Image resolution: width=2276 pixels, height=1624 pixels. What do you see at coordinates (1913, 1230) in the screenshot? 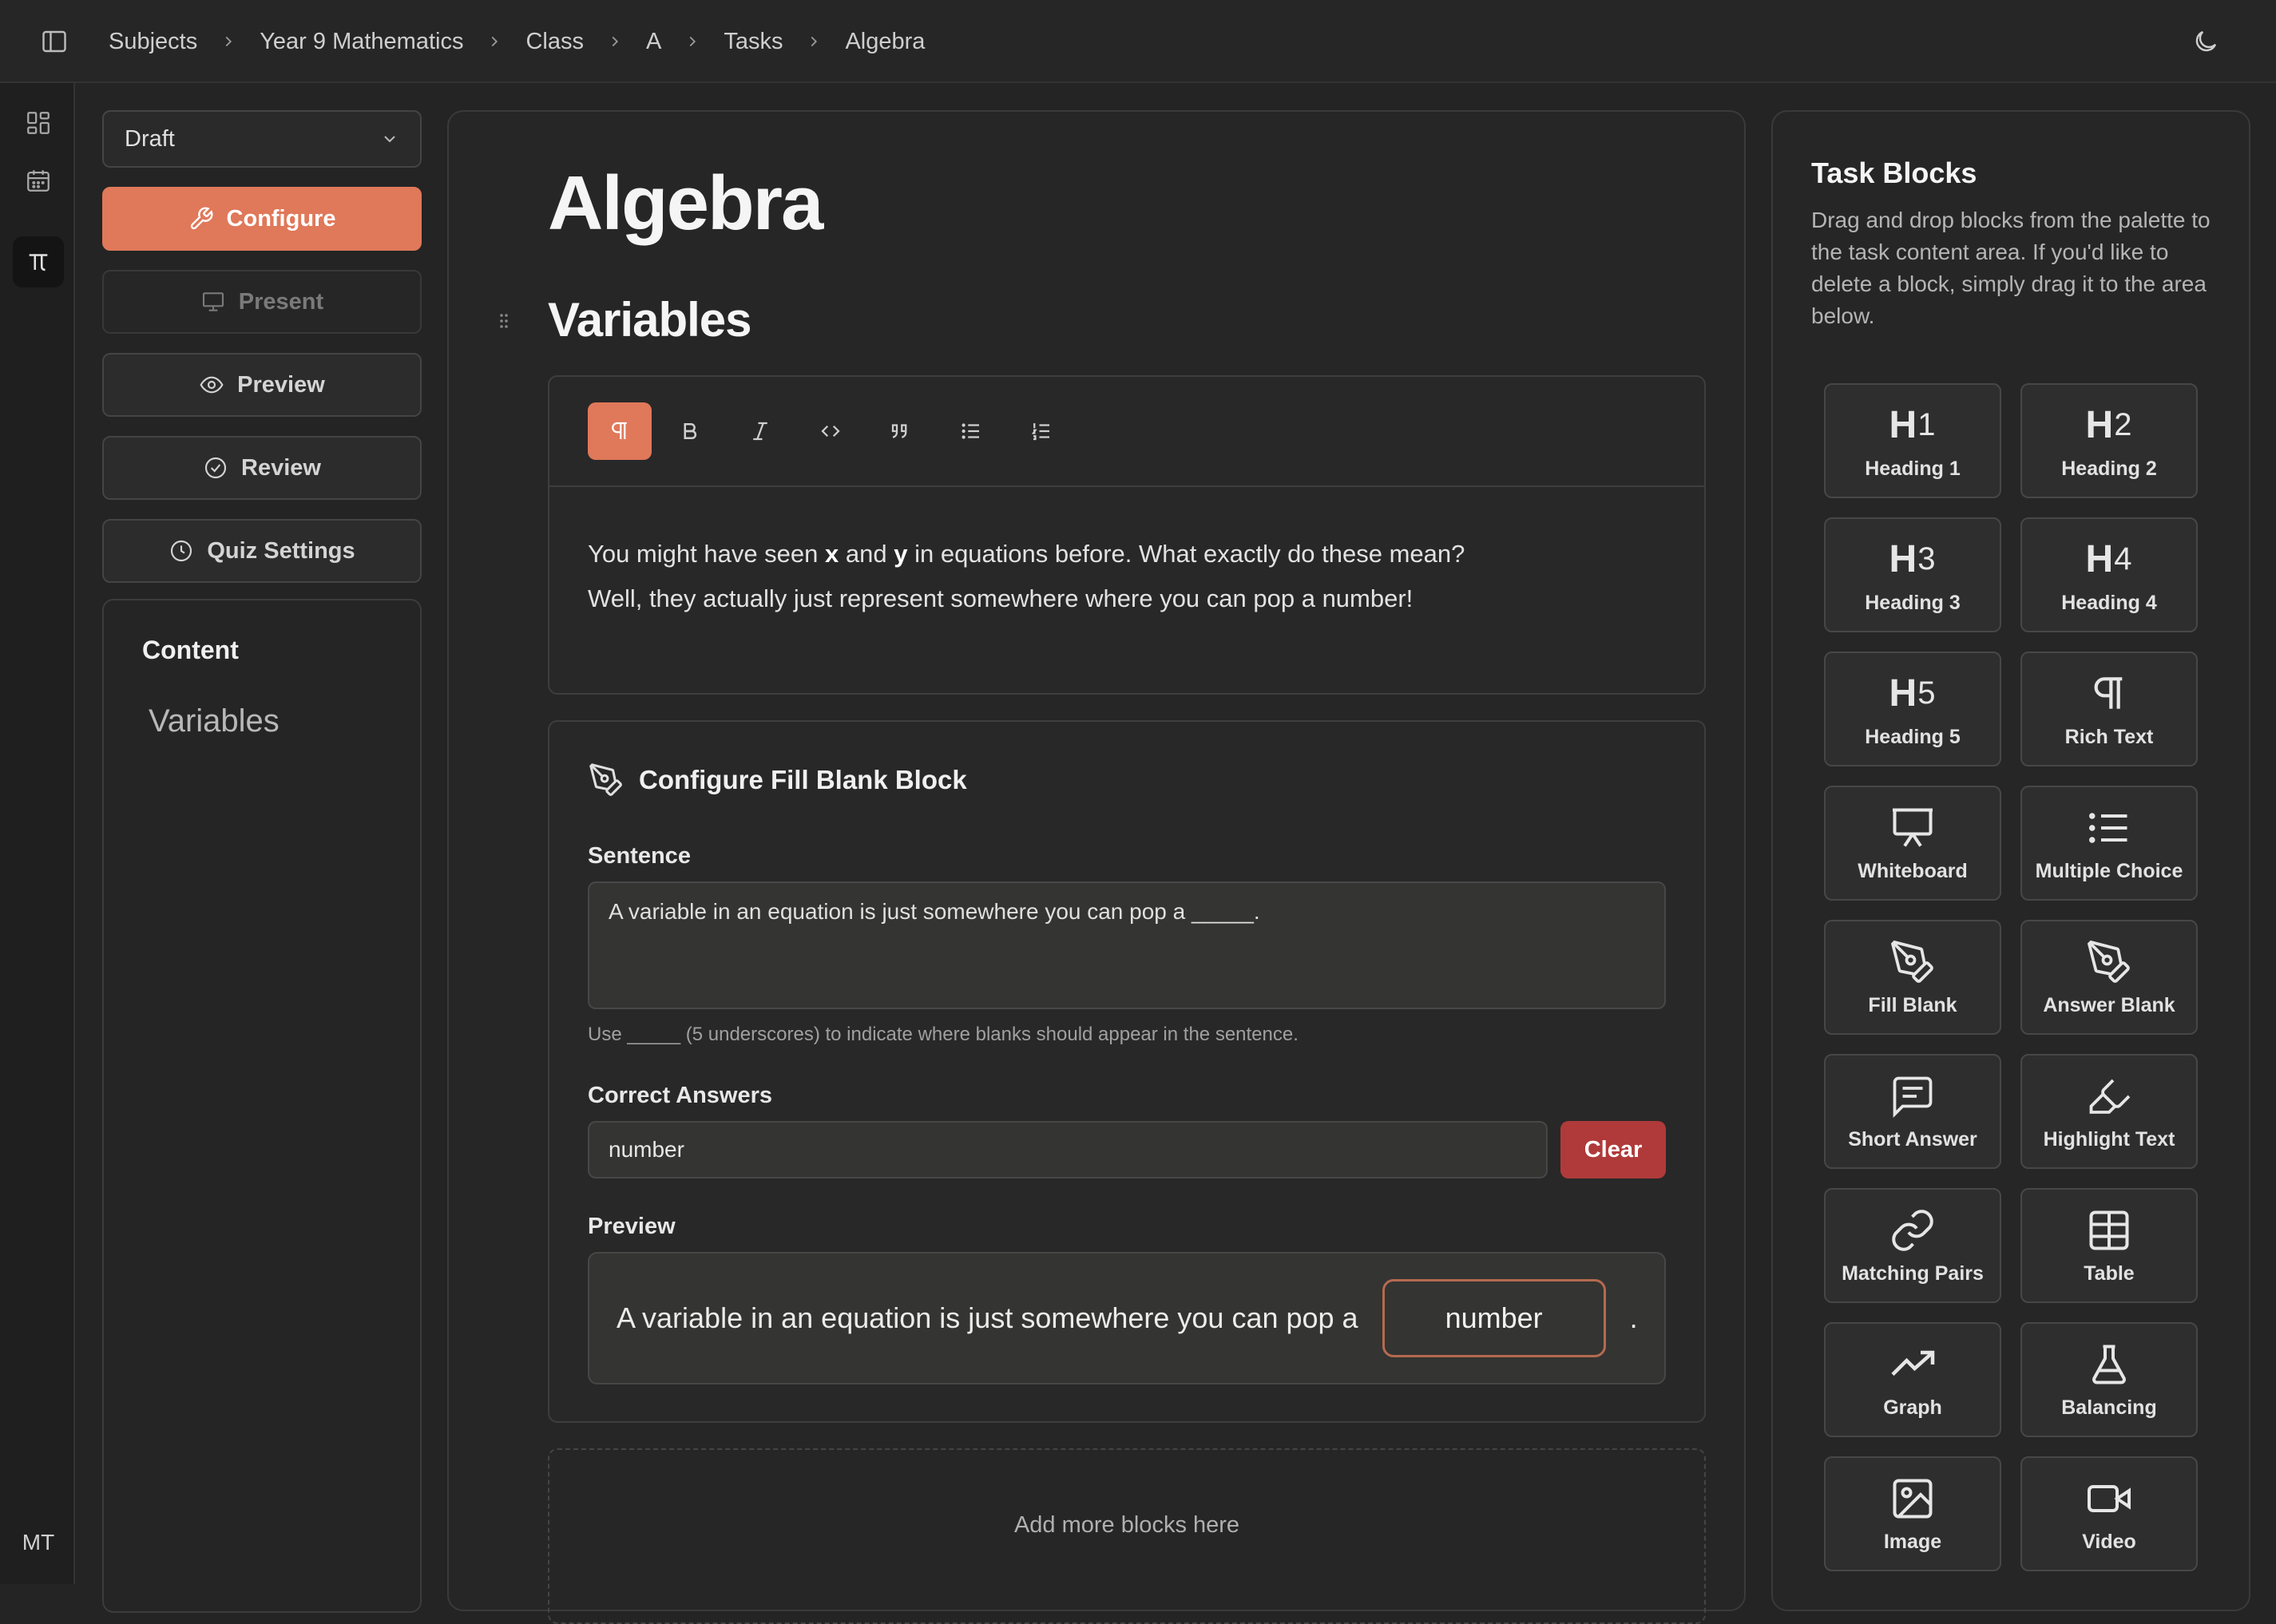
I see `link-icon` at bounding box center [1913, 1230].